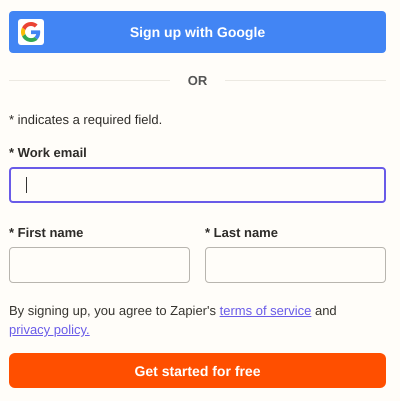 This screenshot has width=400, height=401. I want to click on get-started-button: Get started for free, so click(197, 370).